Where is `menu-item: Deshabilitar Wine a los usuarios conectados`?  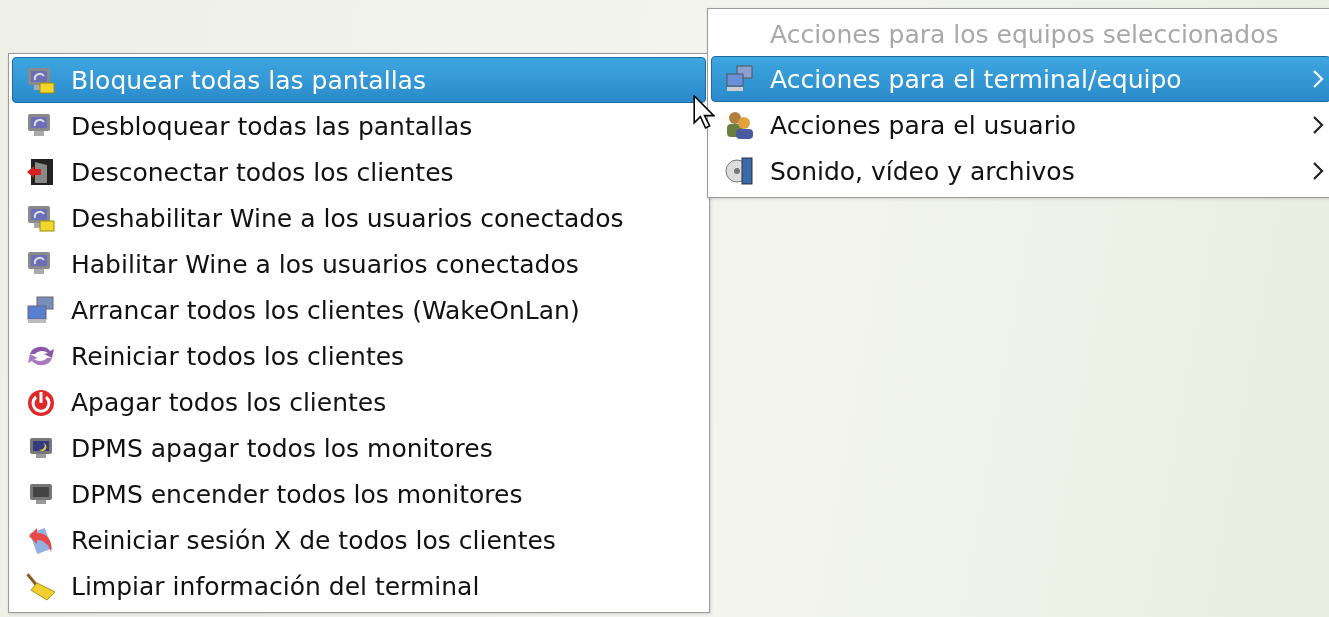
menu-item: Deshabilitar Wine a los usuarios conectados is located at coordinates (359, 218).